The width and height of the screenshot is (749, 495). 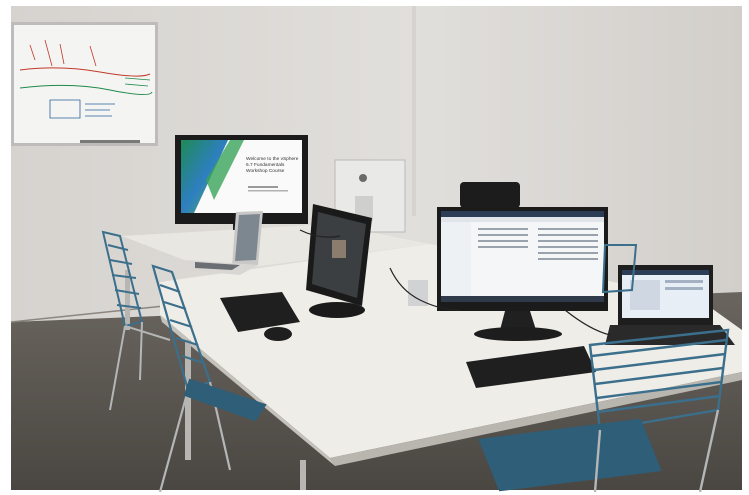 What do you see at coordinates (84, 84) in the screenshot?
I see `whiteboard` at bounding box center [84, 84].